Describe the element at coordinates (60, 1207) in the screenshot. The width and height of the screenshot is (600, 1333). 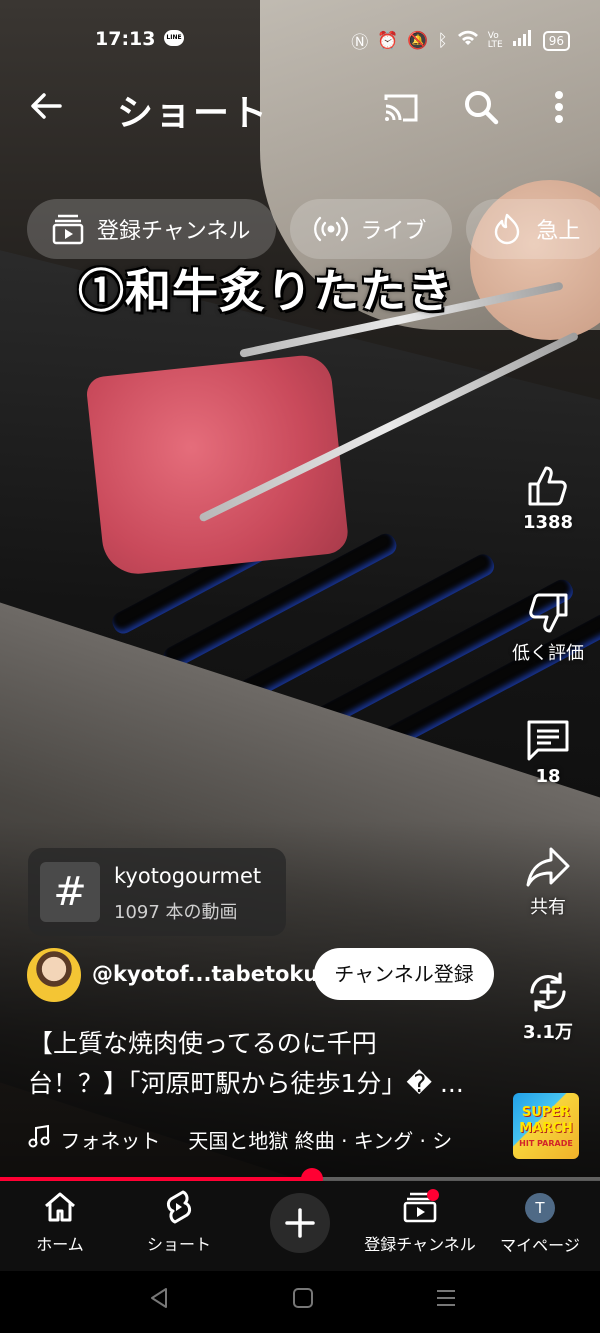
I see `home-icon` at that location.